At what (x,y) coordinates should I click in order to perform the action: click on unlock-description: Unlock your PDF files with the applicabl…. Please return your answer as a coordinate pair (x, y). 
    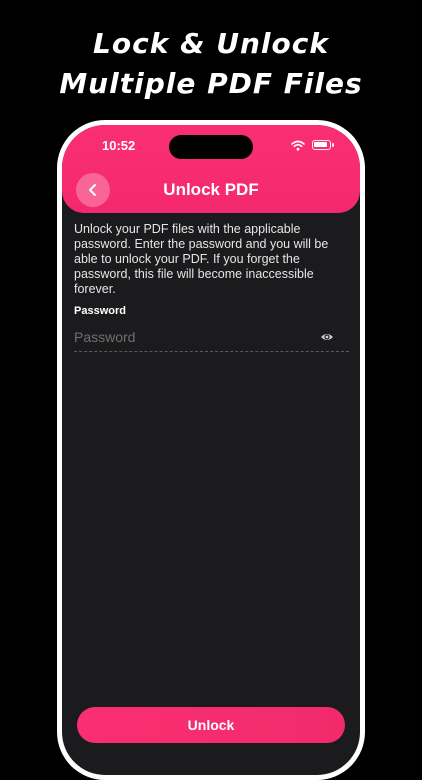
    Looking at the image, I should click on (201, 259).